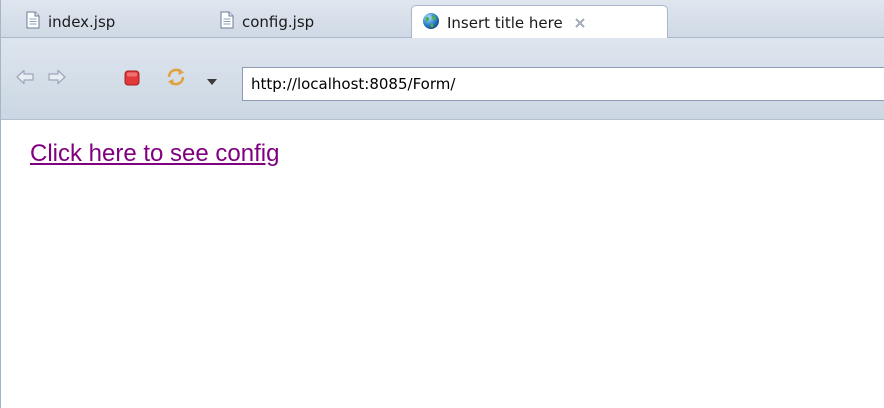 Image resolution: width=884 pixels, height=408 pixels. I want to click on tab-label: Insert title here, so click(505, 22).